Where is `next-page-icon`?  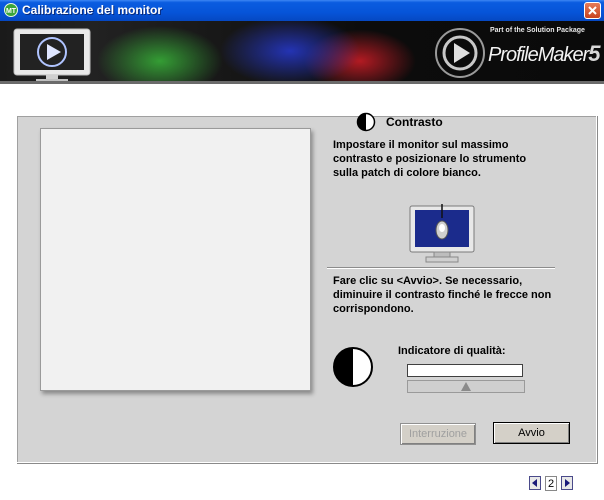 next-page-icon is located at coordinates (567, 483).